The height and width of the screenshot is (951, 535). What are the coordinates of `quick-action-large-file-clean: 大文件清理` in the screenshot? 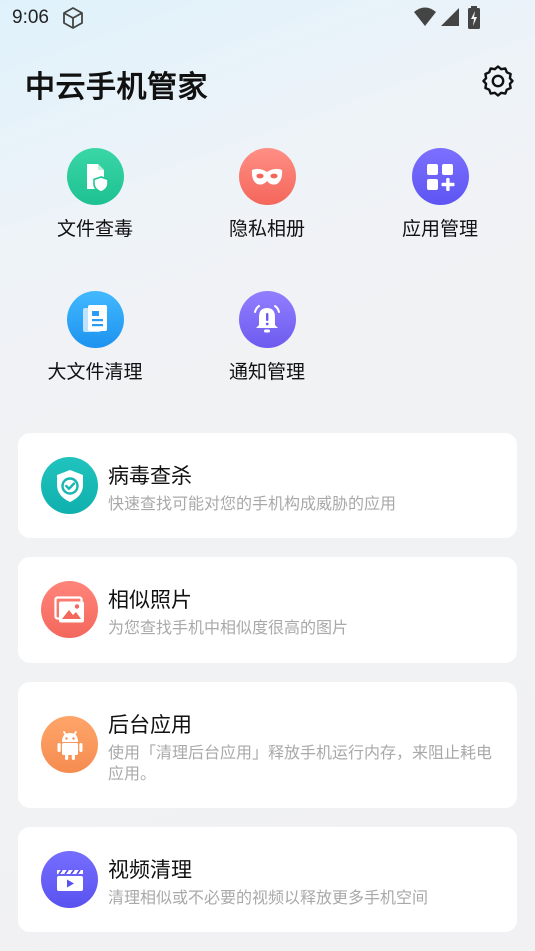 It's located at (95, 341).